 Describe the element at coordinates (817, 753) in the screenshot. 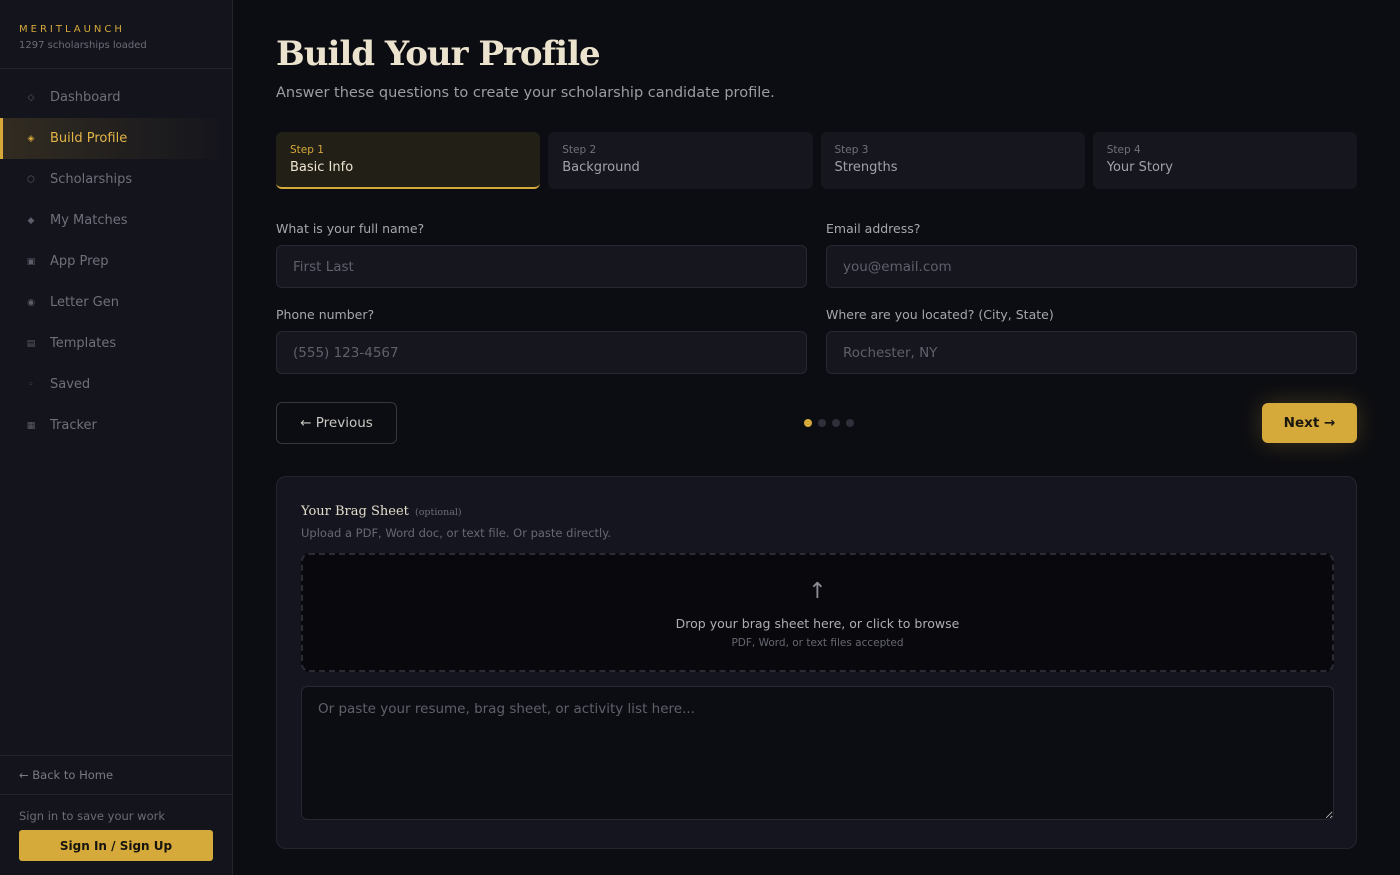

I see `paste-resume-textarea` at that location.